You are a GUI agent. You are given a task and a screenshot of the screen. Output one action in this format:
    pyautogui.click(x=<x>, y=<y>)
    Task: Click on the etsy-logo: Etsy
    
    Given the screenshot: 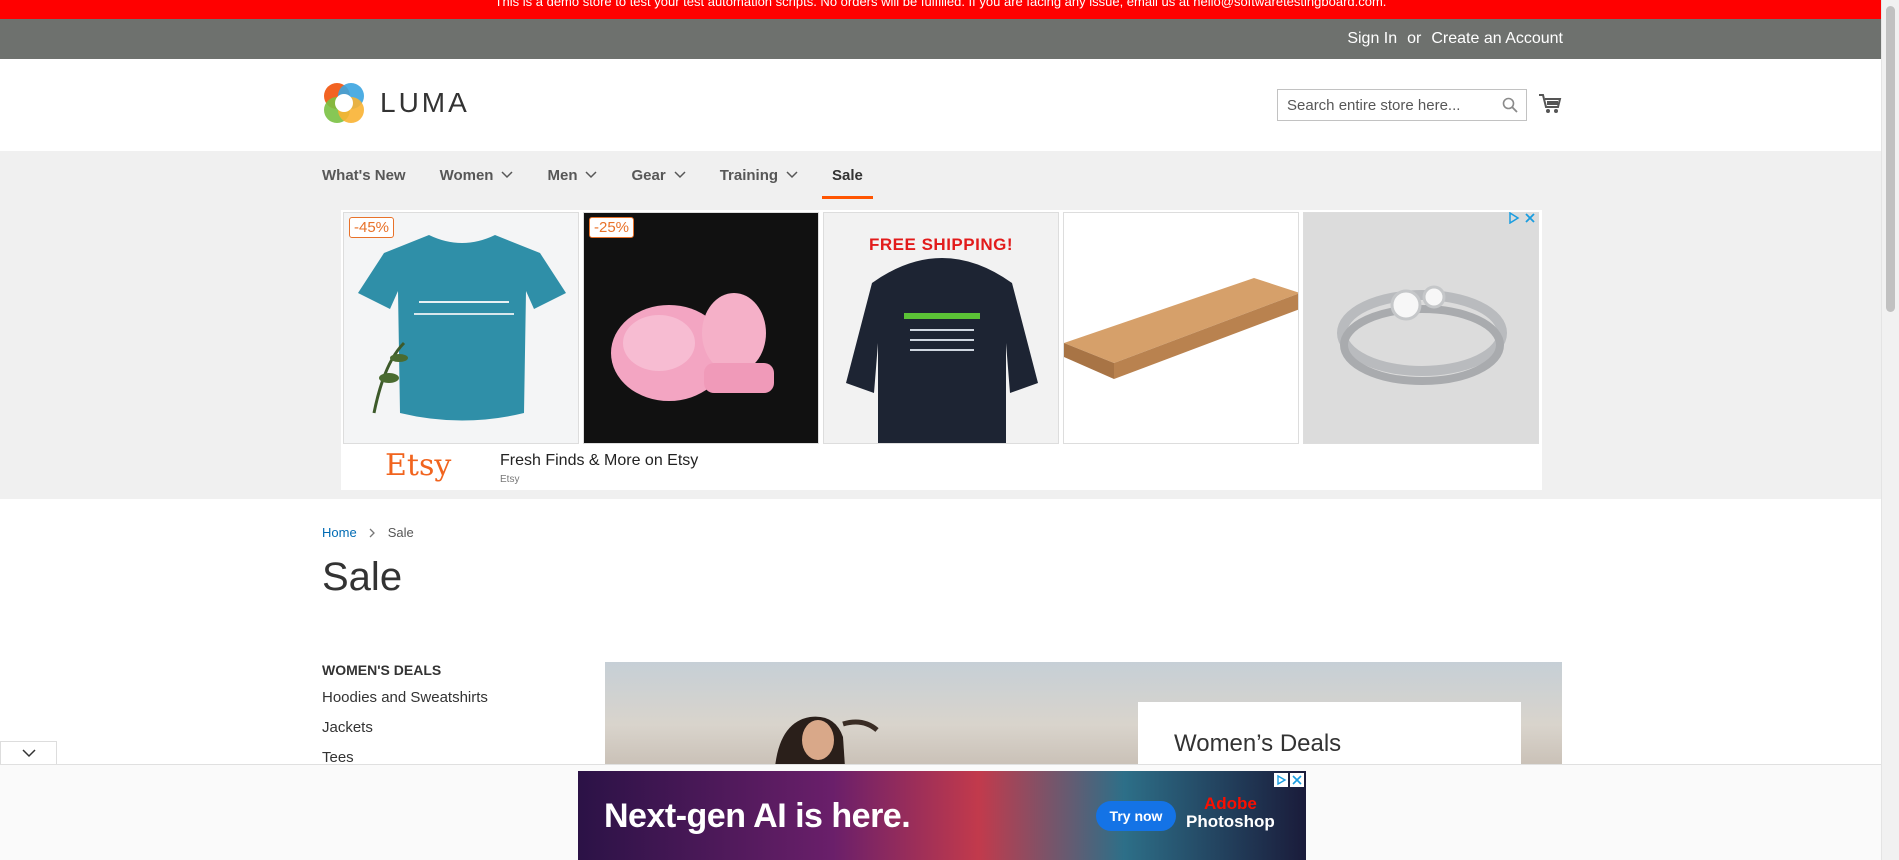 What is the action you would take?
    pyautogui.click(x=418, y=465)
    